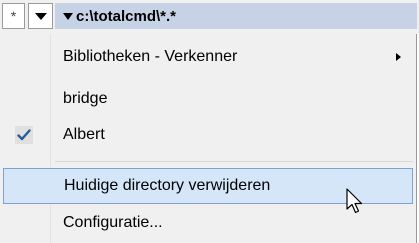 The height and width of the screenshot is (243, 419). What do you see at coordinates (84, 134) in the screenshot?
I see `menu-item-label: Albert` at bounding box center [84, 134].